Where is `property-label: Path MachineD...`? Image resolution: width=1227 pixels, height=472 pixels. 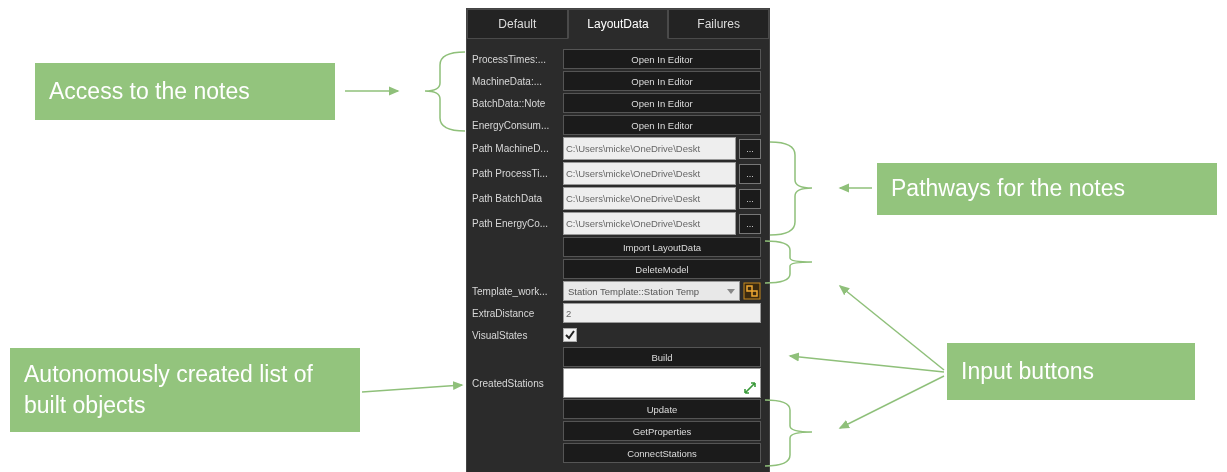 property-label: Path MachineD... is located at coordinates (511, 148).